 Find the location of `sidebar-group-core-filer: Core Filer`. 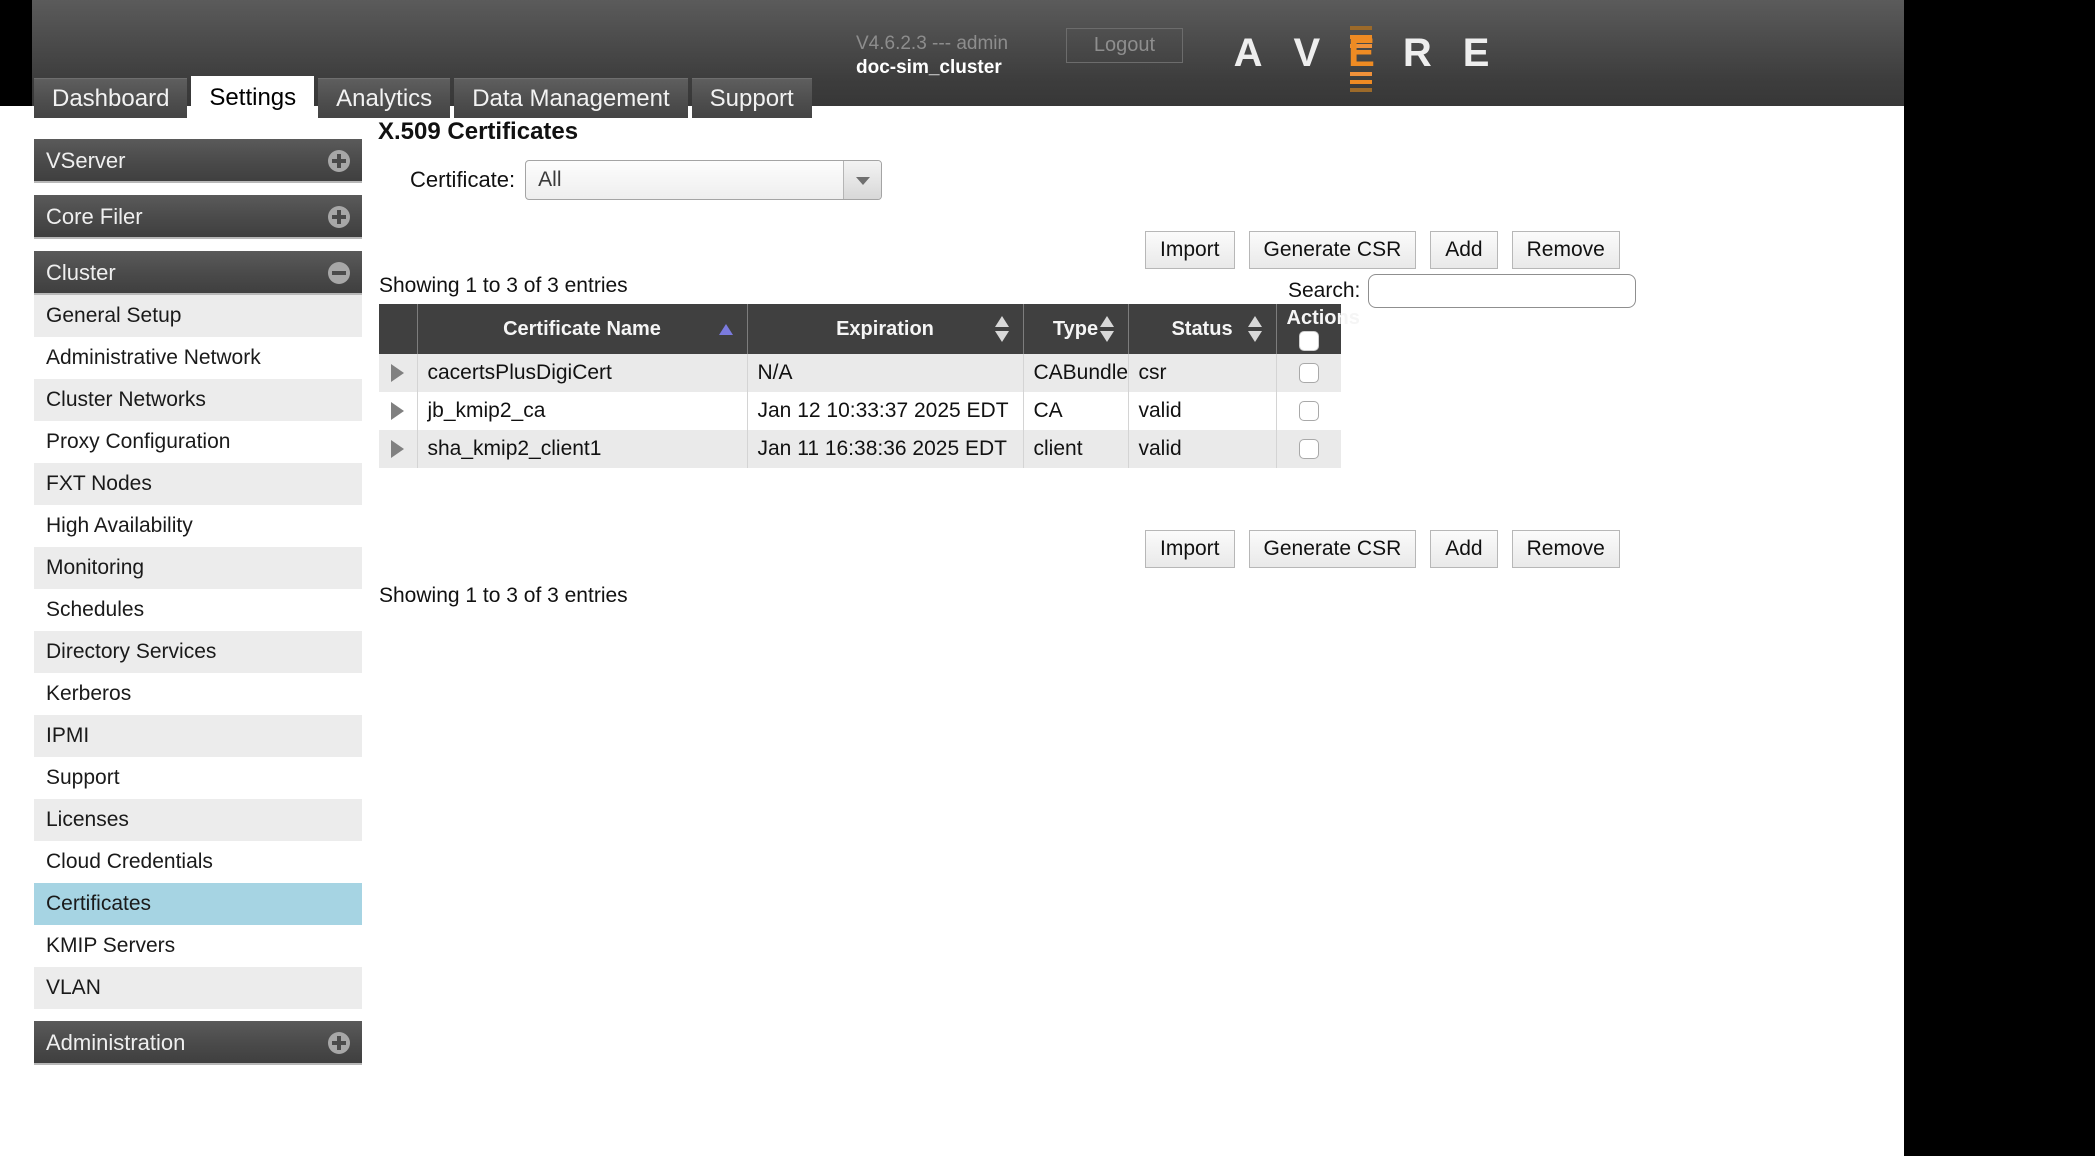

sidebar-group-core-filer: Core Filer is located at coordinates (198, 217).